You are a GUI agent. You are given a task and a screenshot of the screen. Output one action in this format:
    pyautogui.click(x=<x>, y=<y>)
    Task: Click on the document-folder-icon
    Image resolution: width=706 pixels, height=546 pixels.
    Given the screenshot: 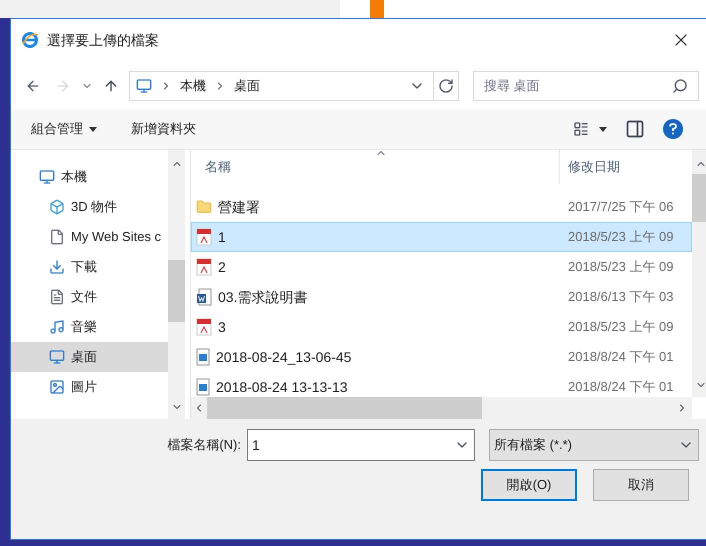 What is the action you would take?
    pyautogui.click(x=57, y=297)
    